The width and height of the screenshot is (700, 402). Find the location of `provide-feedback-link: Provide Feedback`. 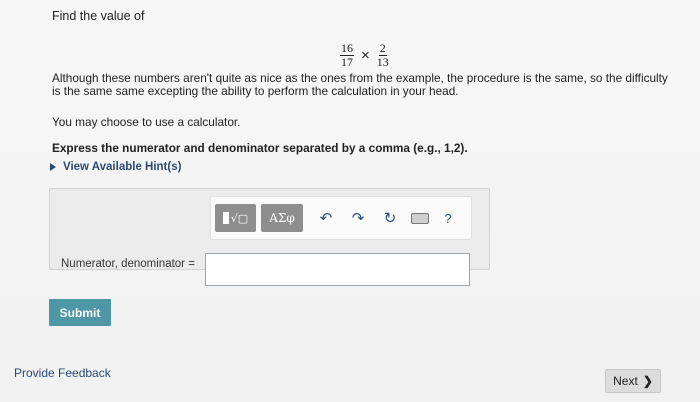

provide-feedback-link: Provide Feedback is located at coordinates (62, 373).